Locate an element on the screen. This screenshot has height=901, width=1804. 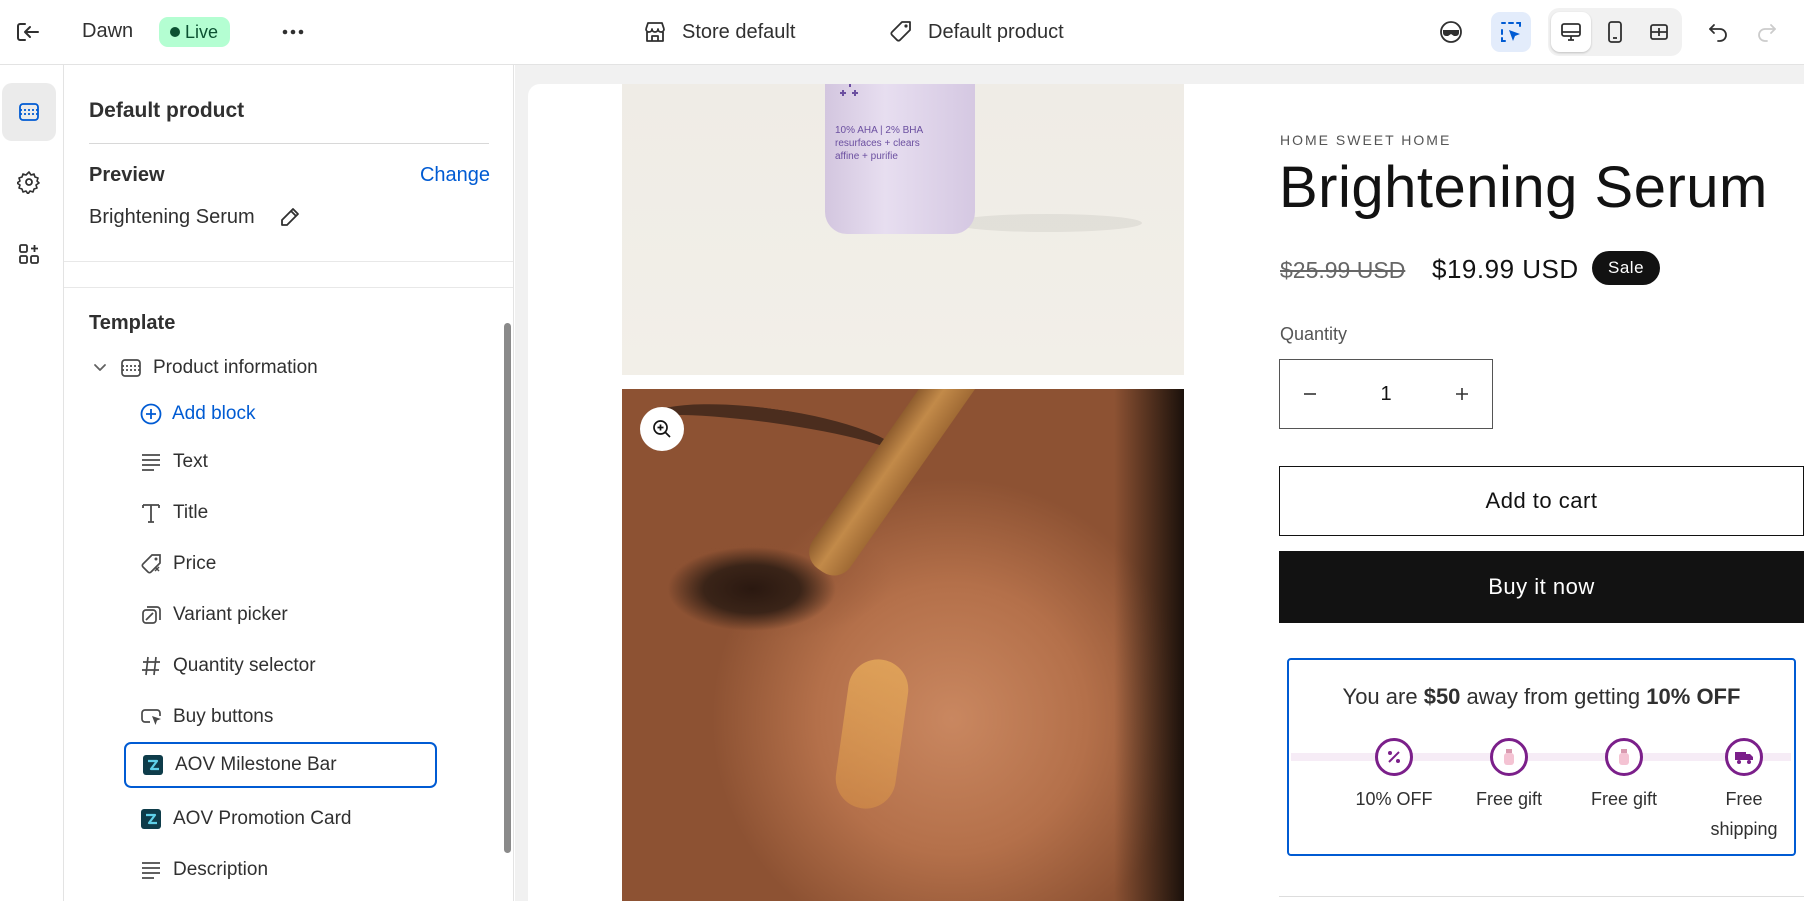
live-status-badge: Live is located at coordinates (195, 32).